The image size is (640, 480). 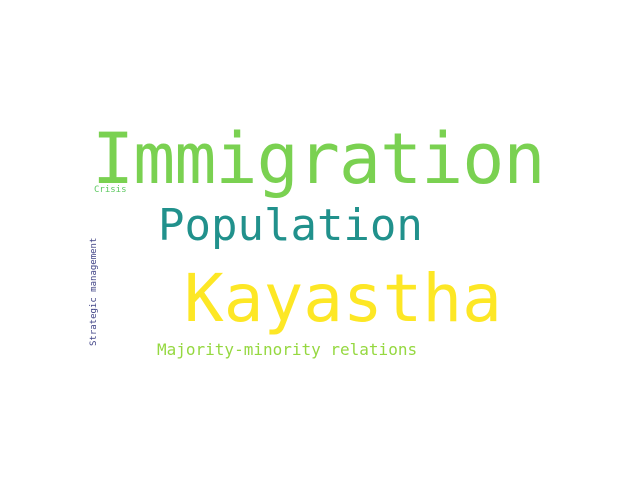 What do you see at coordinates (287, 349) in the screenshot?
I see `word-majority-minority-relations: Majority-minority relations` at bounding box center [287, 349].